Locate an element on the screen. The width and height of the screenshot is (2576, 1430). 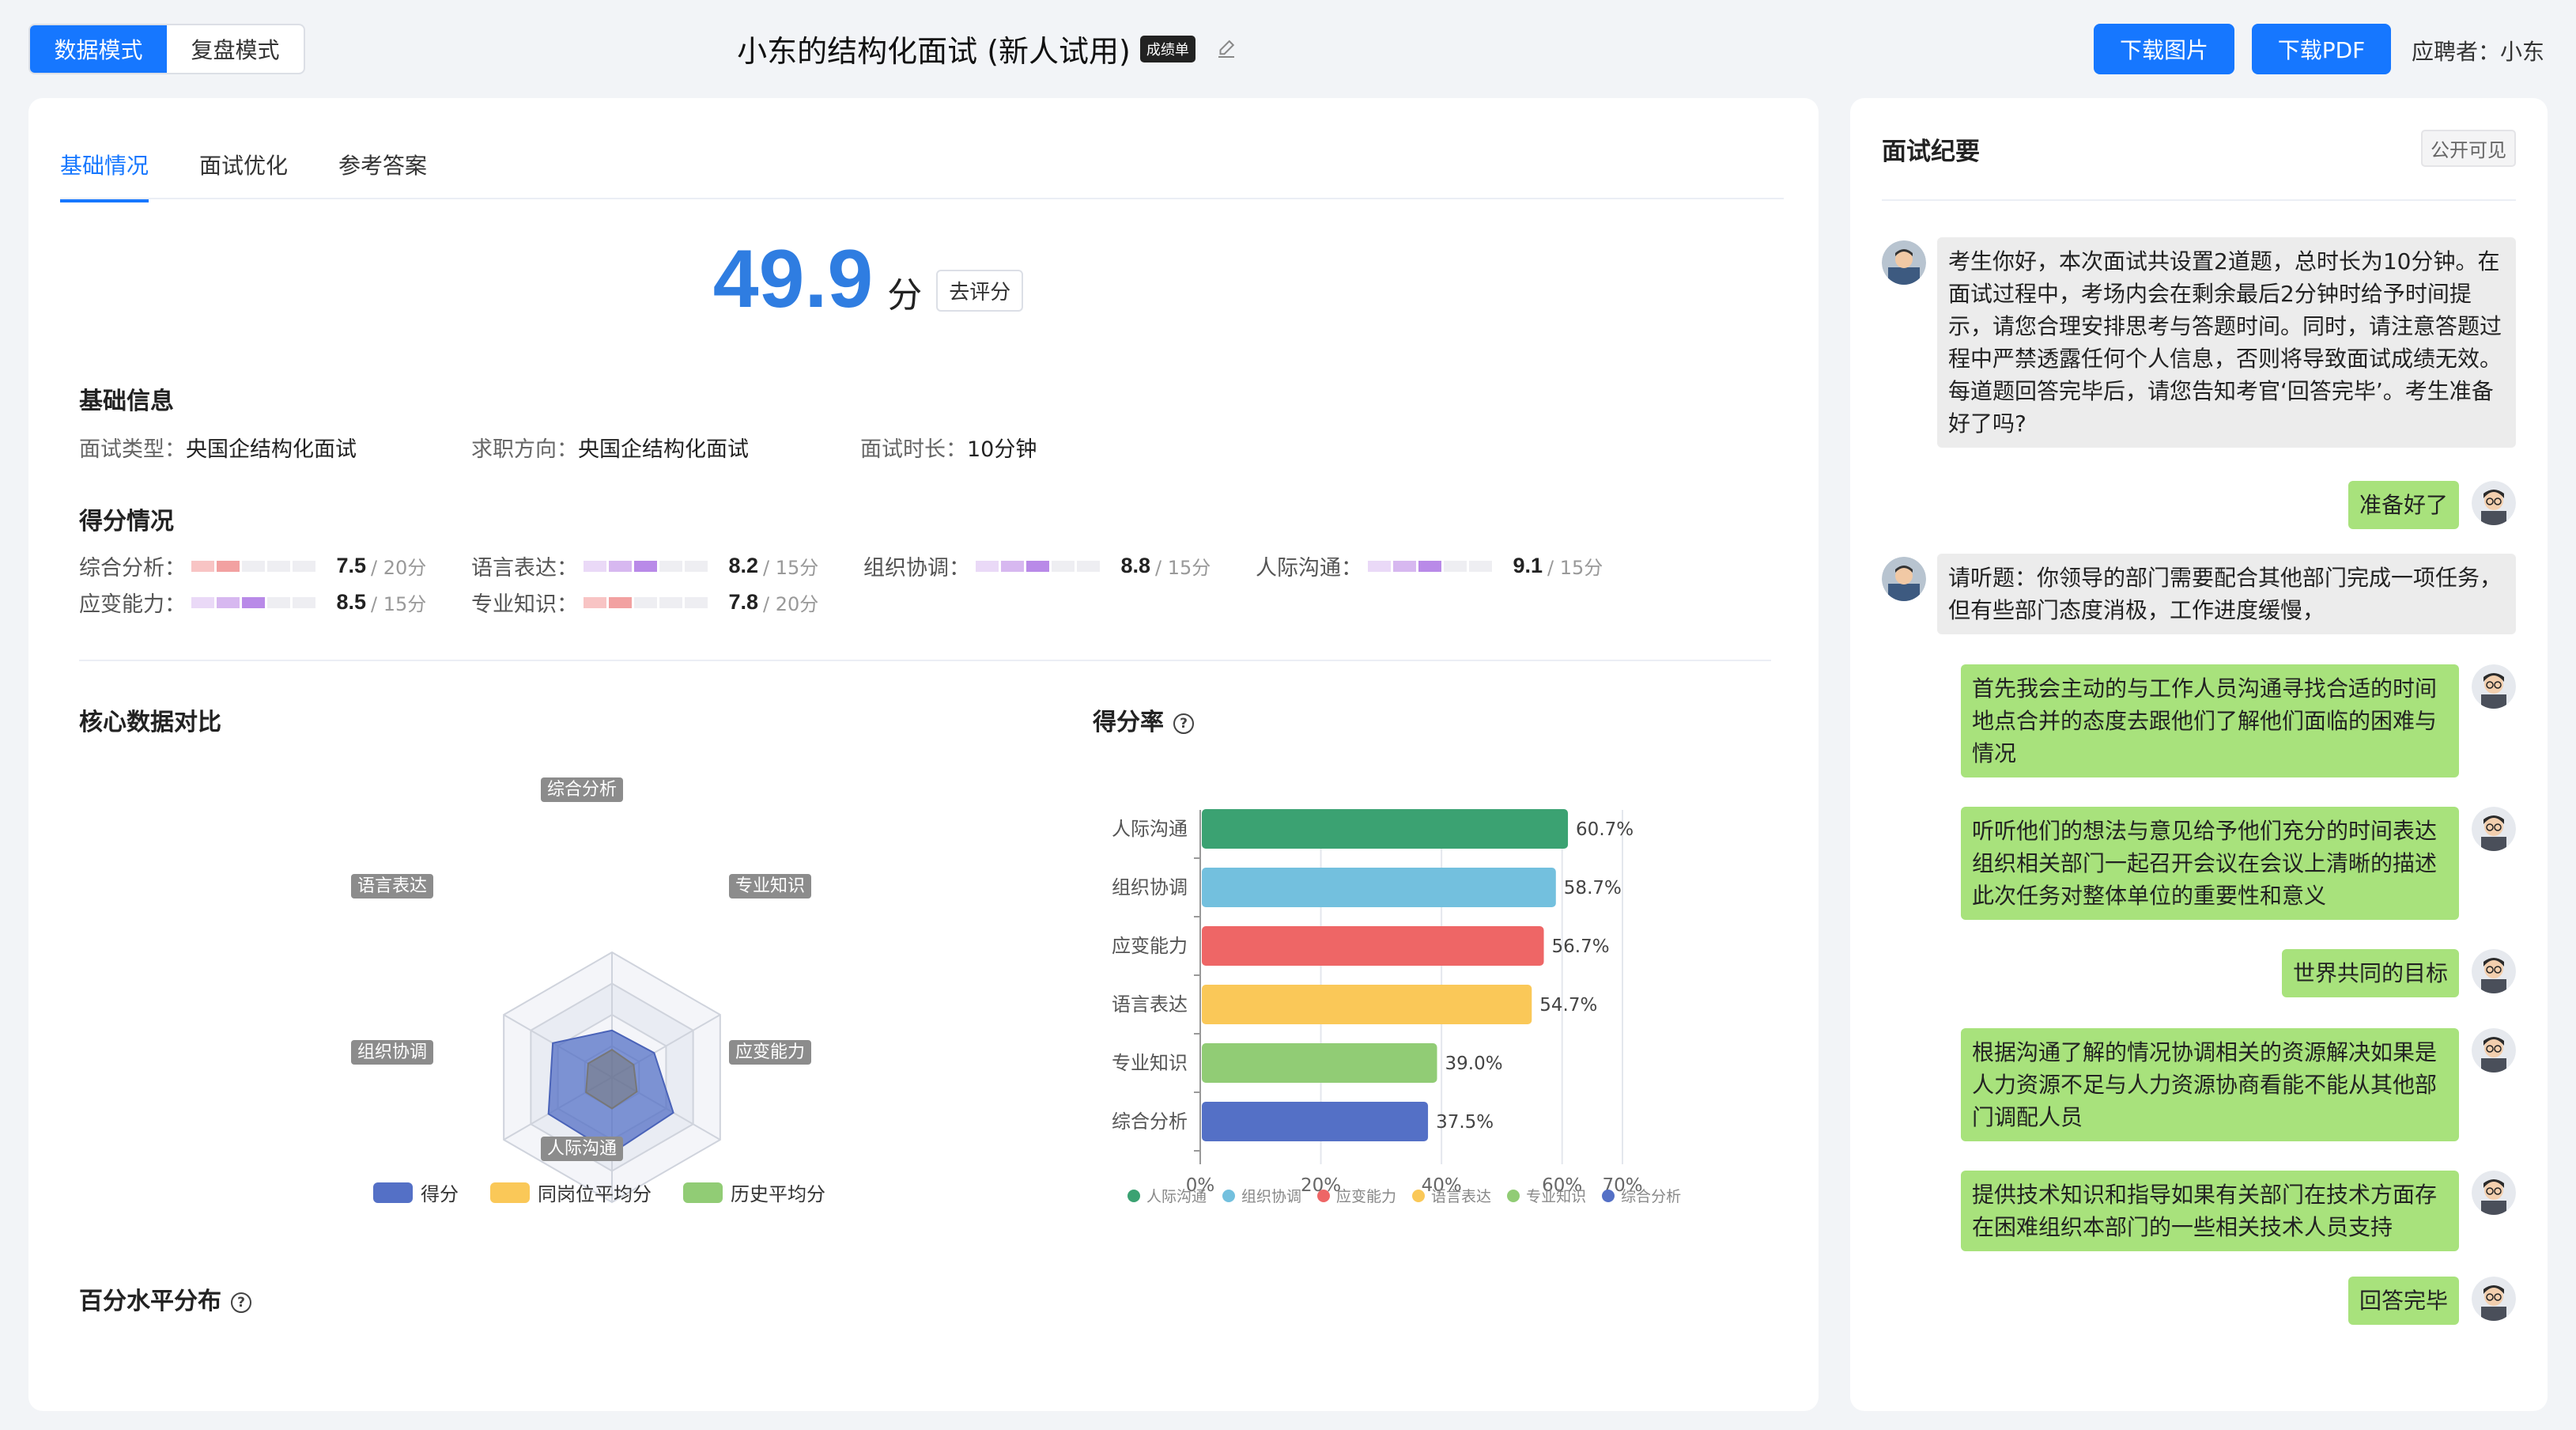
radar-axis-label: 语言表达 is located at coordinates (392, 885).